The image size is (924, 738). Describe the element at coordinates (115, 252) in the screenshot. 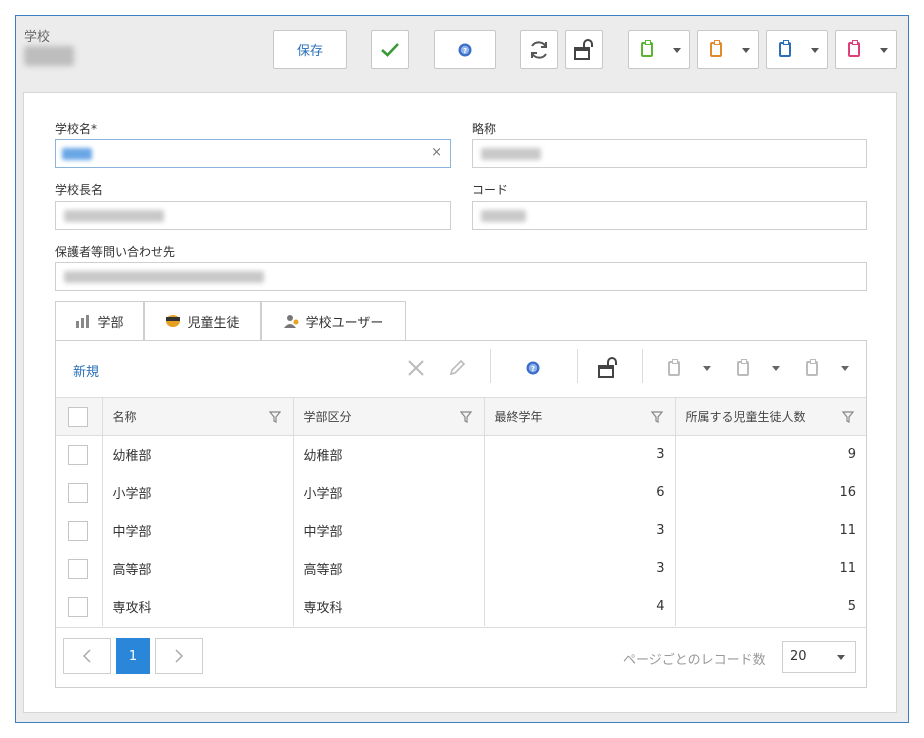

I see `guardian-contact-label: 保護者等問い合わせ先` at that location.